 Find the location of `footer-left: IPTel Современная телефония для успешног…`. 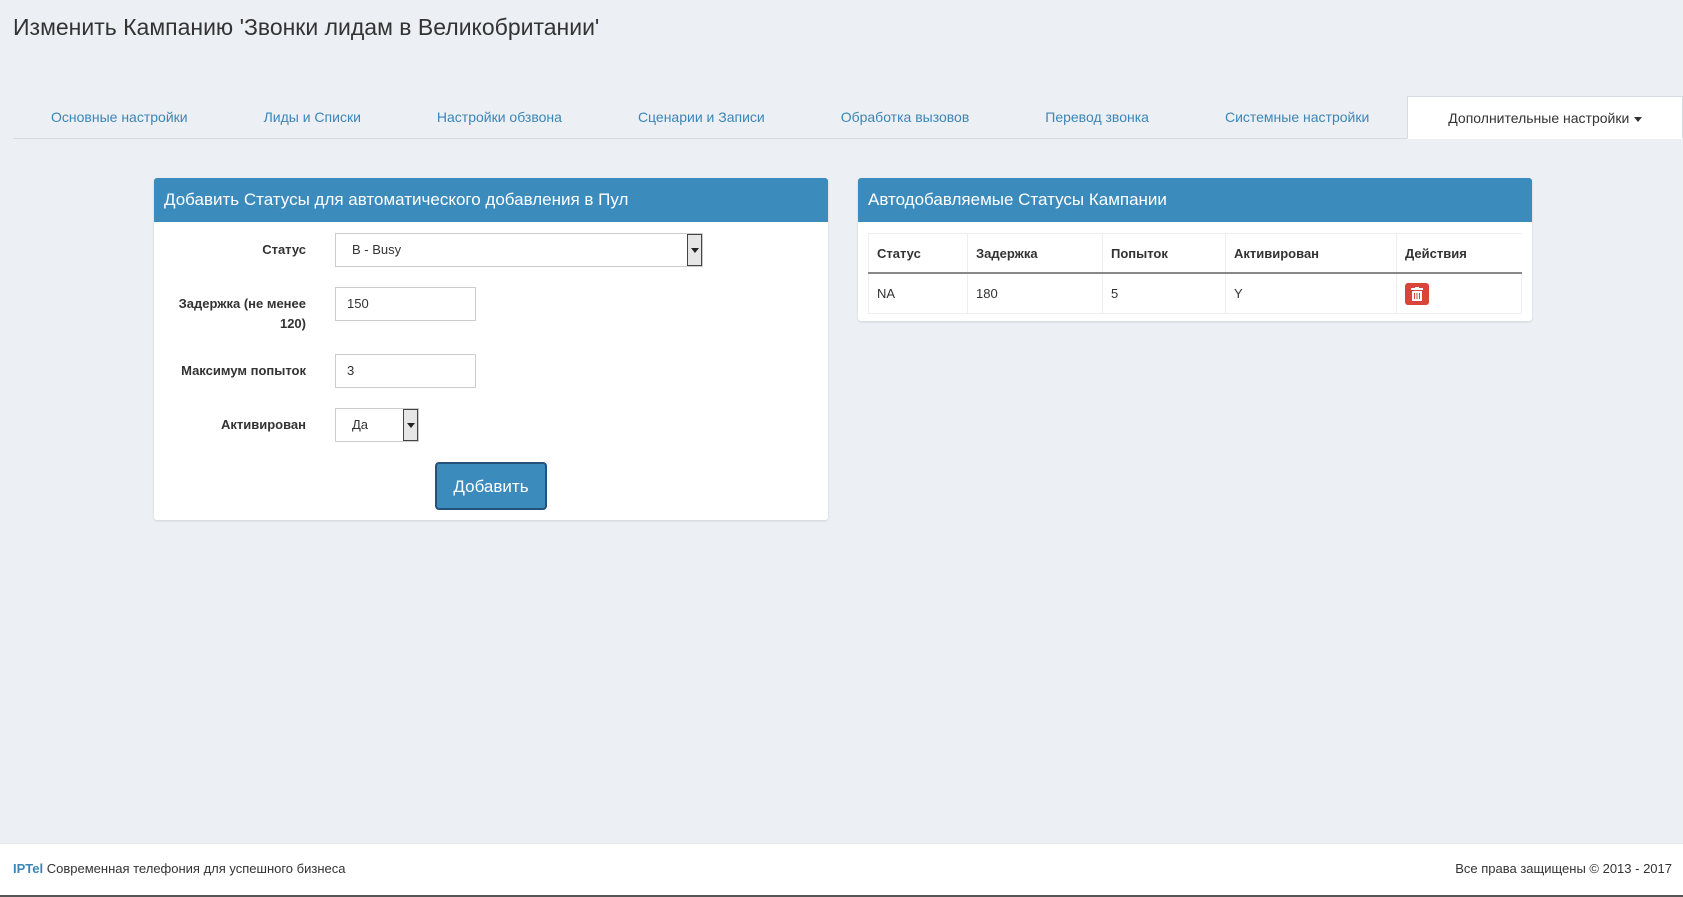

footer-left: IPTel Современная телефония для успешног… is located at coordinates (179, 868).